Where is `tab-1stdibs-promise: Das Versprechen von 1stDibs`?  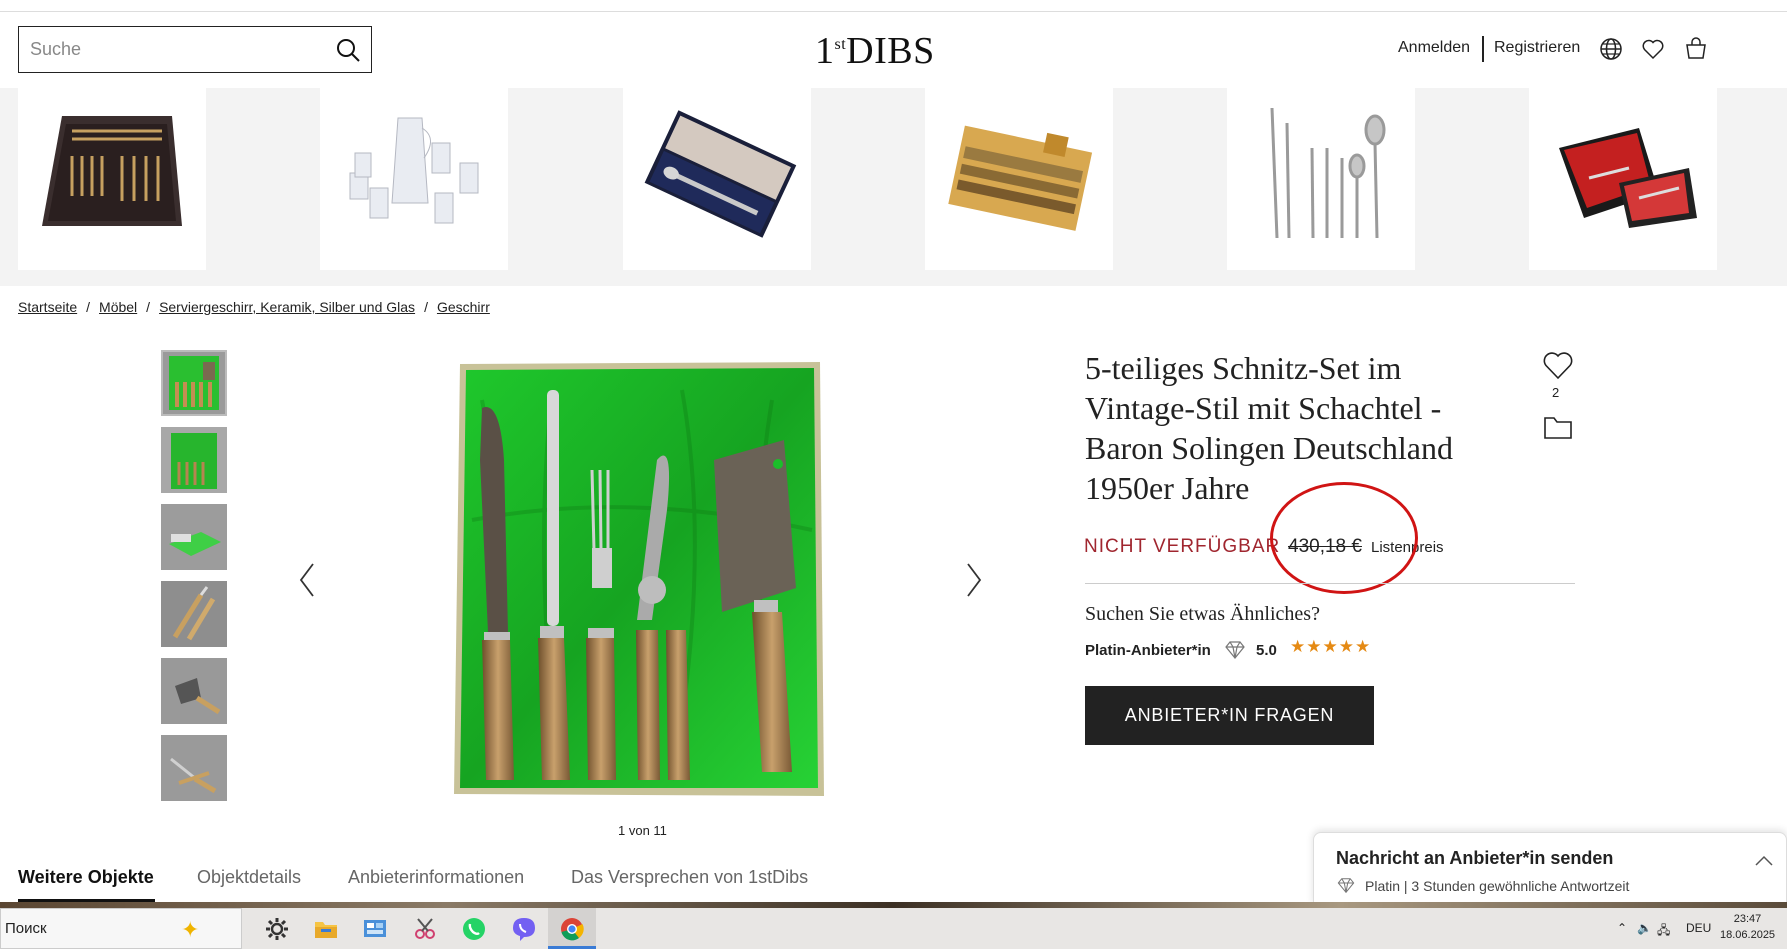
tab-1stdibs-promise: Das Versprechen von 1stDibs is located at coordinates (689, 877).